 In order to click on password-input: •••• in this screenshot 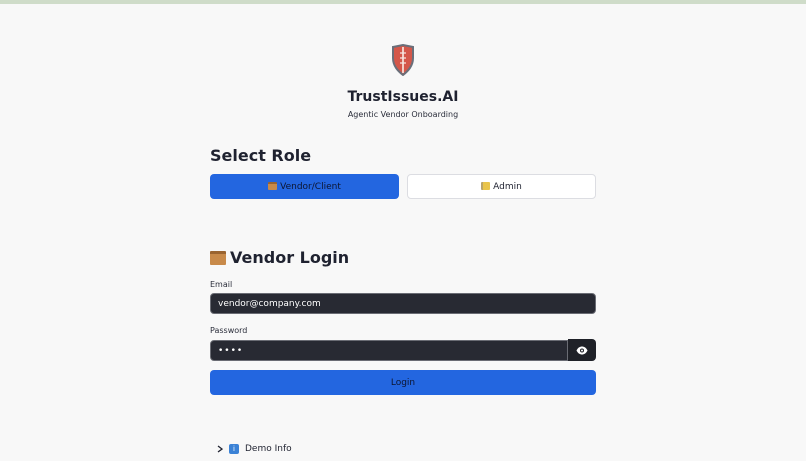, I will do `click(389, 350)`.